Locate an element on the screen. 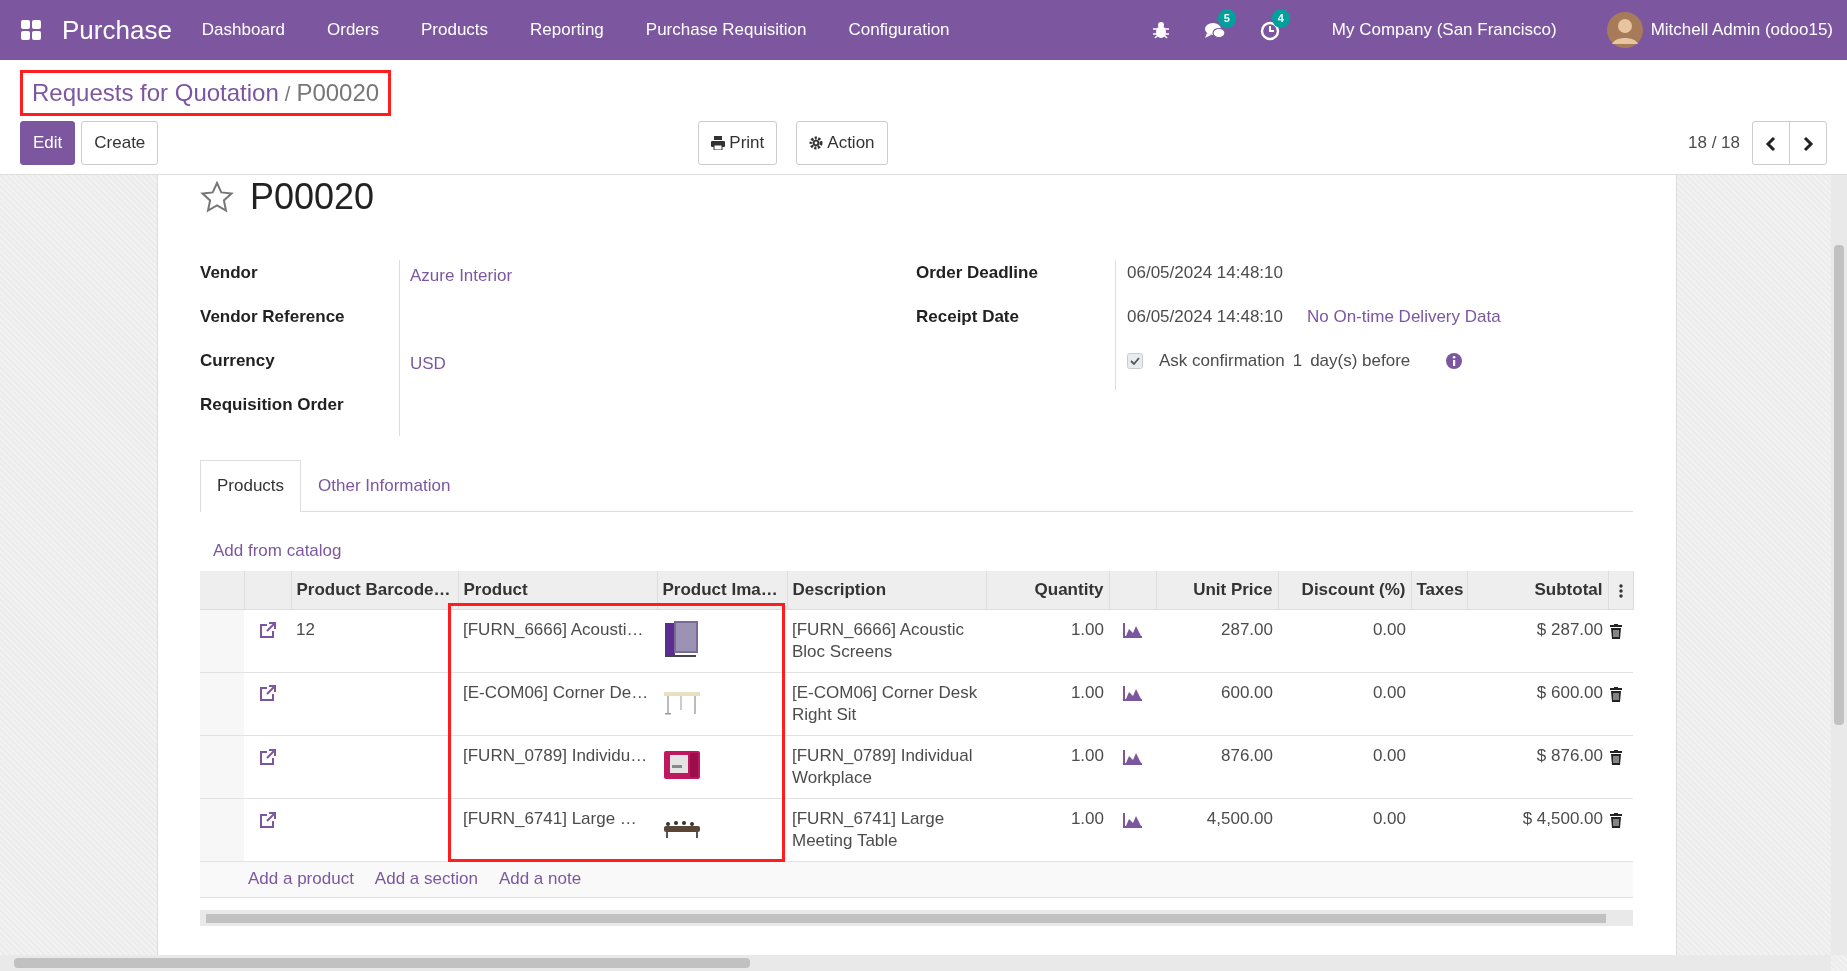 This screenshot has height=971, width=1847. add-line-link: Add a section is located at coordinates (426, 879).